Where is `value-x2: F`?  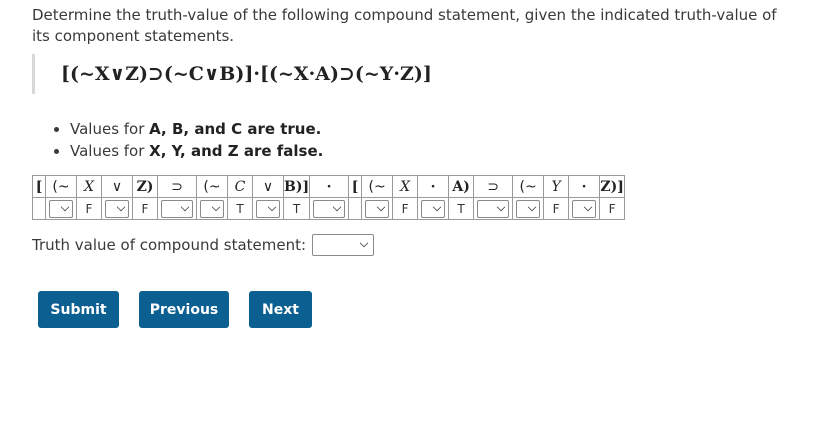
value-x2: F is located at coordinates (405, 208).